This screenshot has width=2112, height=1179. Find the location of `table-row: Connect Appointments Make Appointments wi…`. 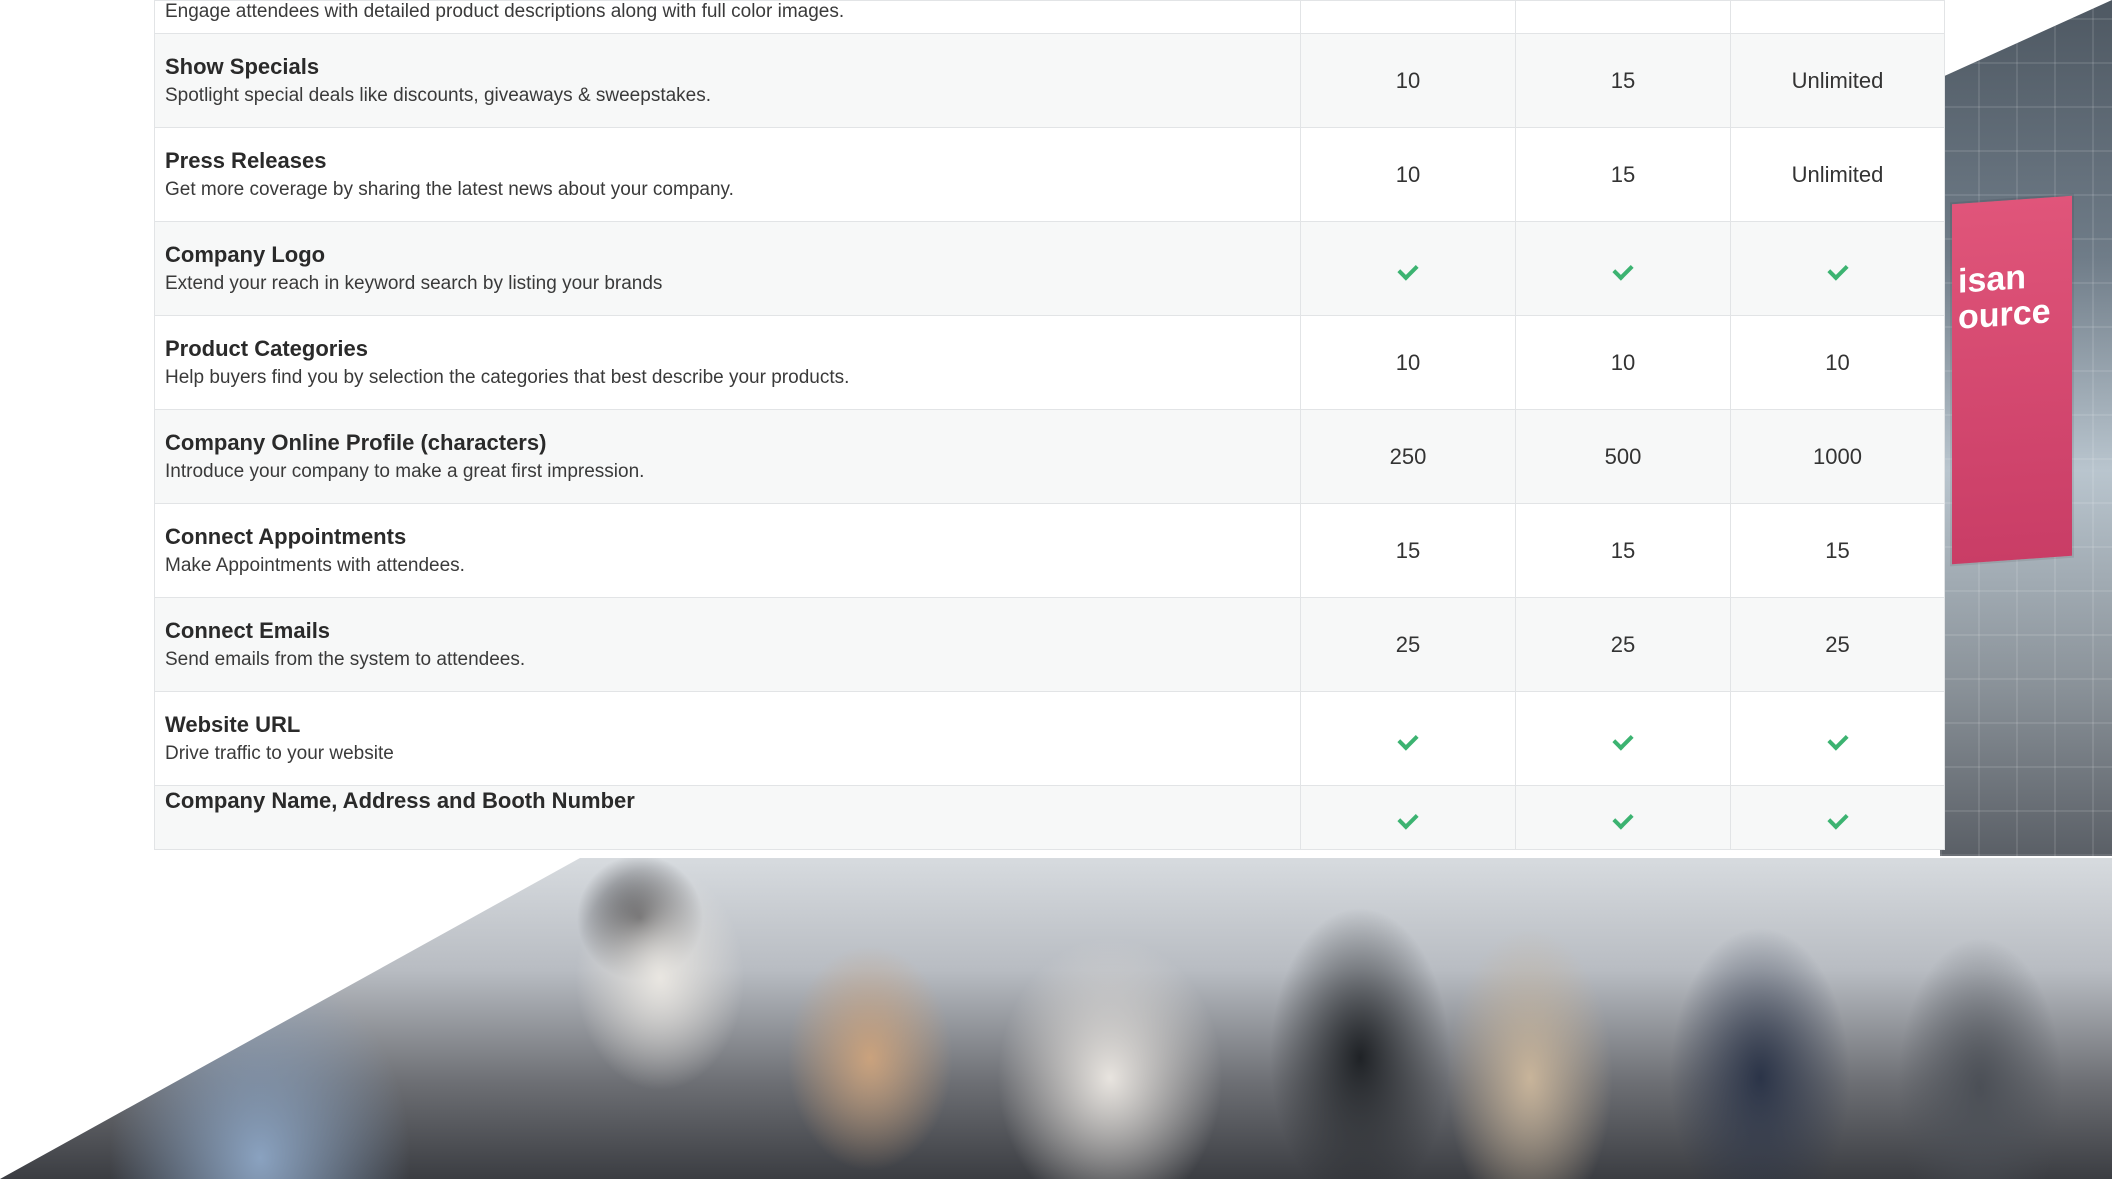

table-row: Connect Appointments Make Appointments wi… is located at coordinates (1049, 550).